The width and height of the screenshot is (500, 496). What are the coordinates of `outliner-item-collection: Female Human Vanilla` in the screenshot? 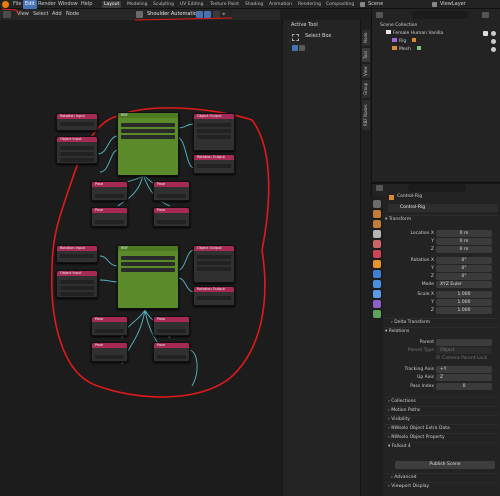 It's located at (414, 33).